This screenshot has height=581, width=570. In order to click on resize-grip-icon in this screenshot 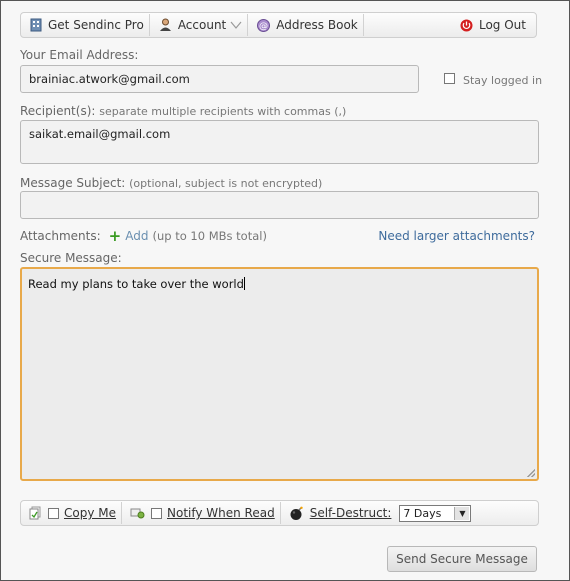, I will do `click(531, 473)`.